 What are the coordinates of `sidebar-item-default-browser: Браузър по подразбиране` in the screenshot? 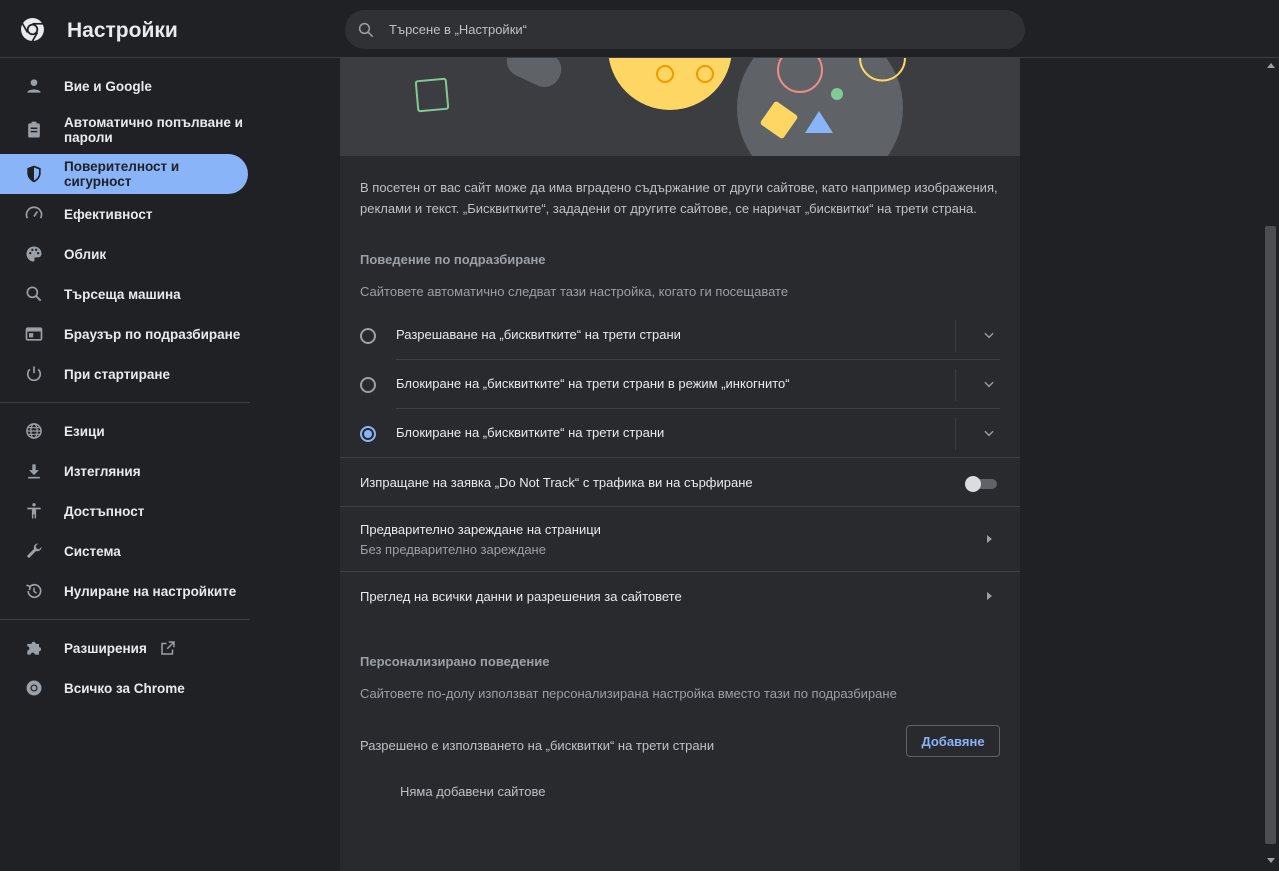 It's located at (124, 334).